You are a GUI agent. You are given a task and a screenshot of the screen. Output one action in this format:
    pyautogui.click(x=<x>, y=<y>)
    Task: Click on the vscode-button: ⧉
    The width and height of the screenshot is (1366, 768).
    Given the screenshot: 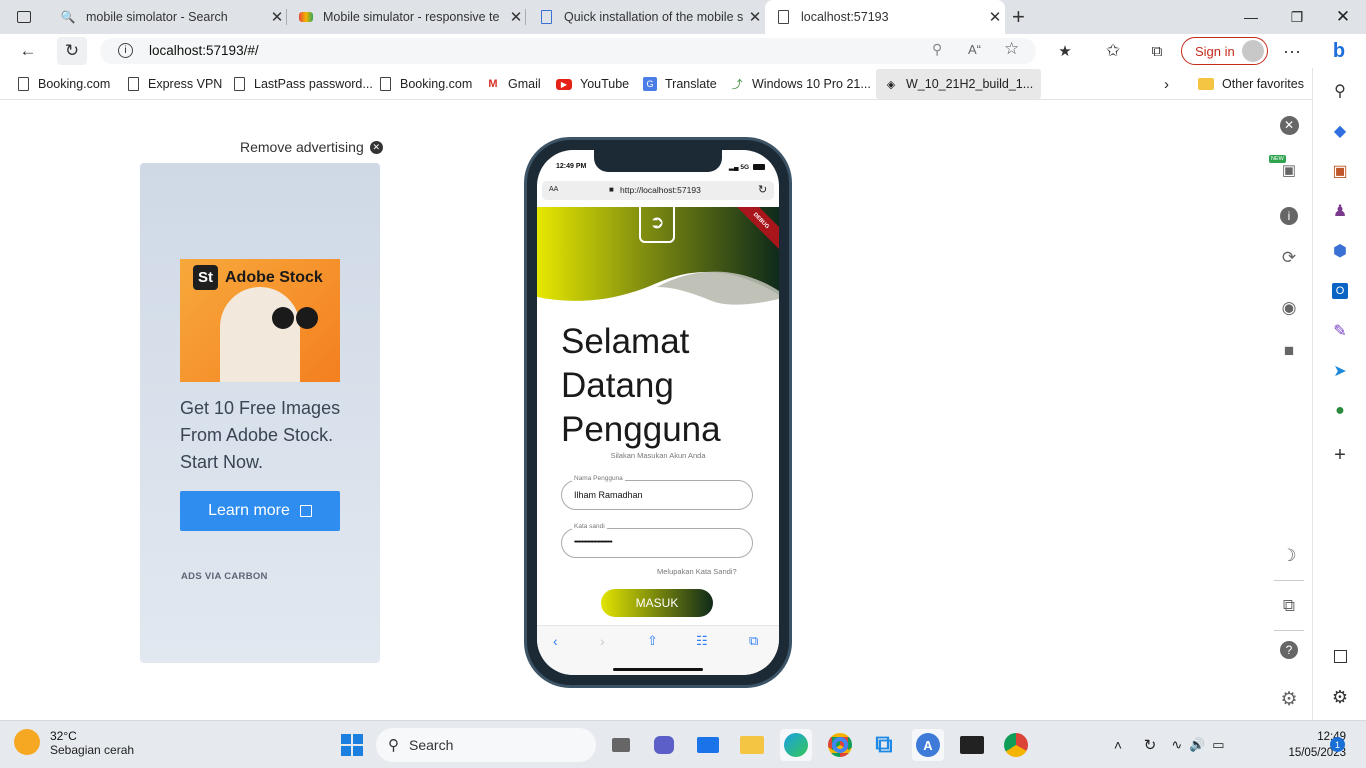 What is the action you would take?
    pyautogui.click(x=884, y=745)
    